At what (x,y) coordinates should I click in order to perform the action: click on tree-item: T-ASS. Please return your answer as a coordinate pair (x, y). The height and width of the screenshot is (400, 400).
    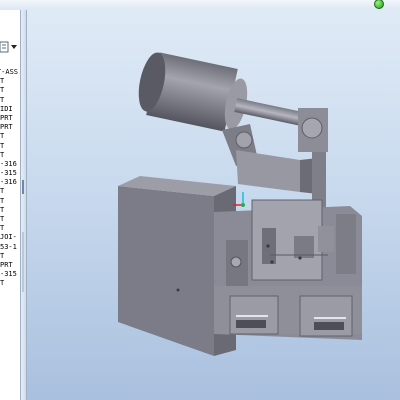
    Looking at the image, I should click on (9, 72).